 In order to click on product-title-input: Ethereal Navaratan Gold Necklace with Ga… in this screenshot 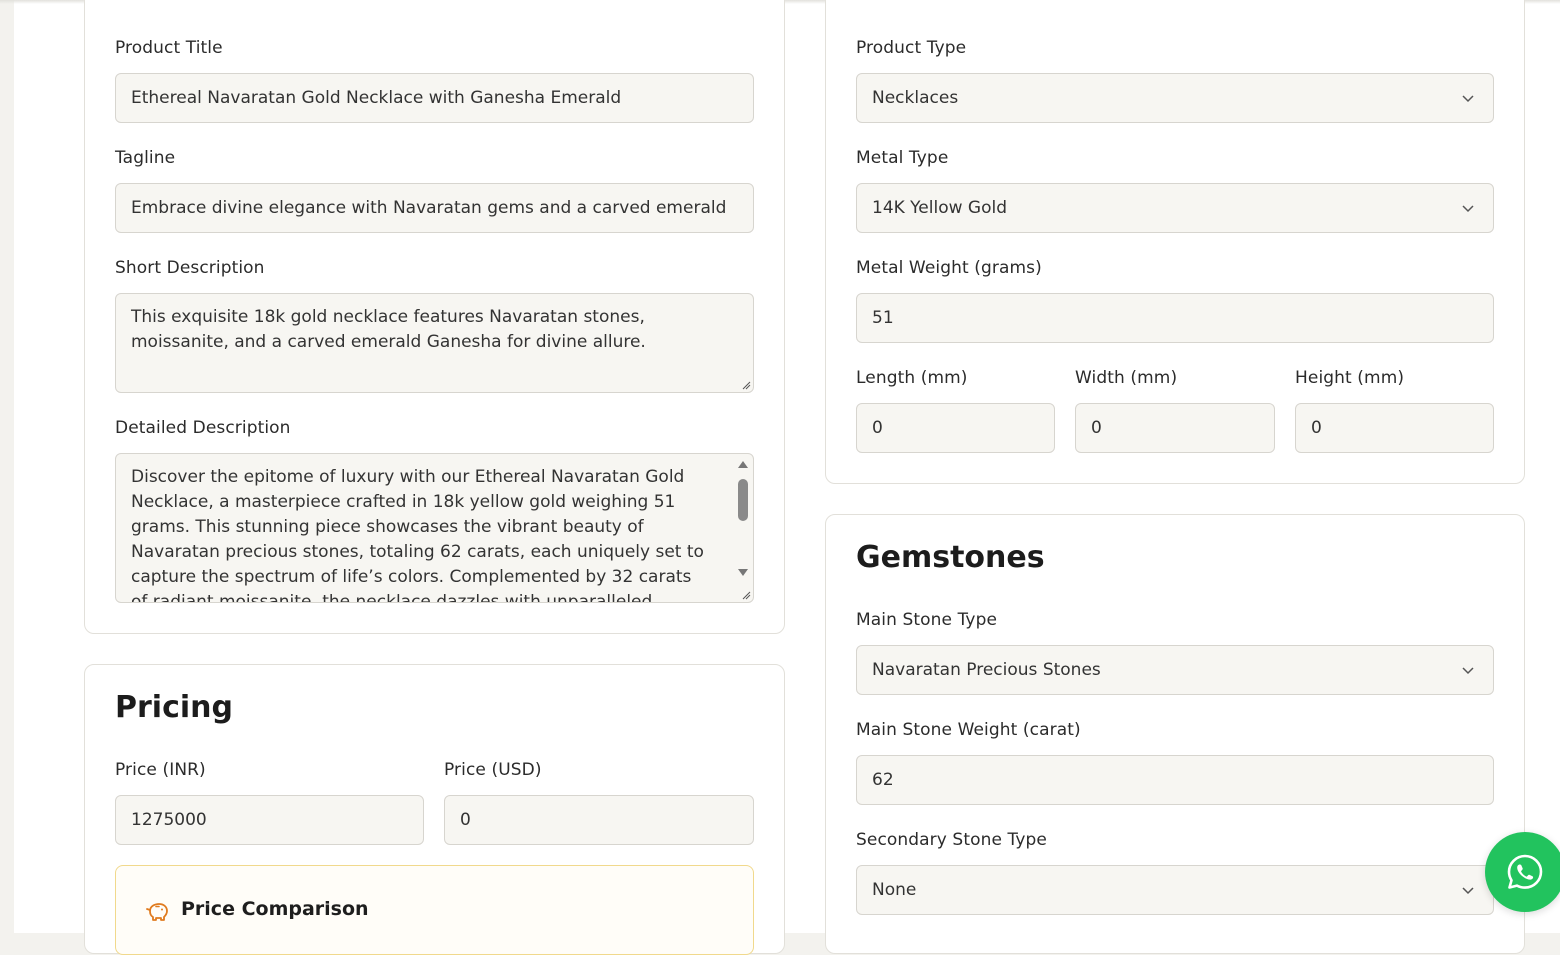, I will do `click(434, 98)`.